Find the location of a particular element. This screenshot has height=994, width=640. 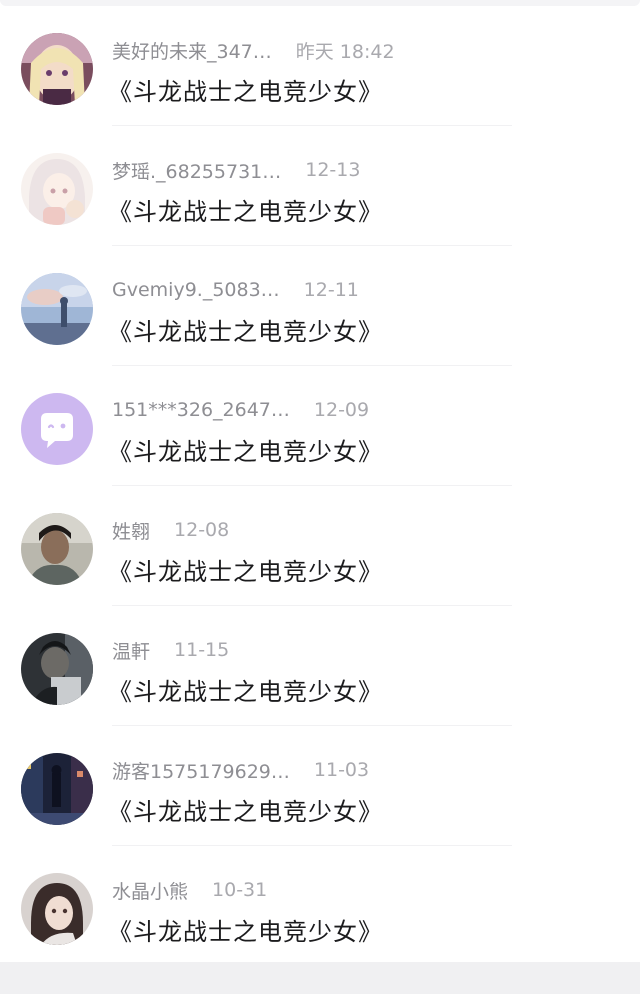

message-time: 10-31 is located at coordinates (240, 890).